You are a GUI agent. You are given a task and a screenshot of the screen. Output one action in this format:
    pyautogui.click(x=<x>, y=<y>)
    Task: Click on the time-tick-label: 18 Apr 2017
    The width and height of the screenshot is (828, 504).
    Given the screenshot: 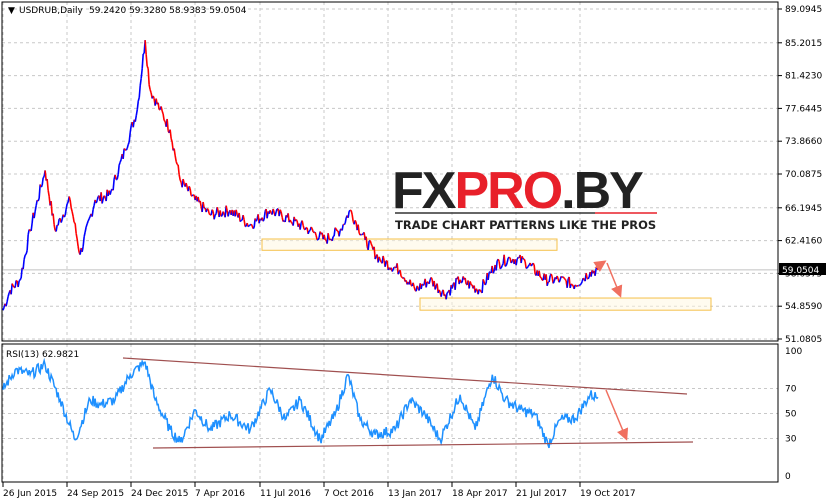 What is the action you would take?
    pyautogui.click(x=480, y=494)
    